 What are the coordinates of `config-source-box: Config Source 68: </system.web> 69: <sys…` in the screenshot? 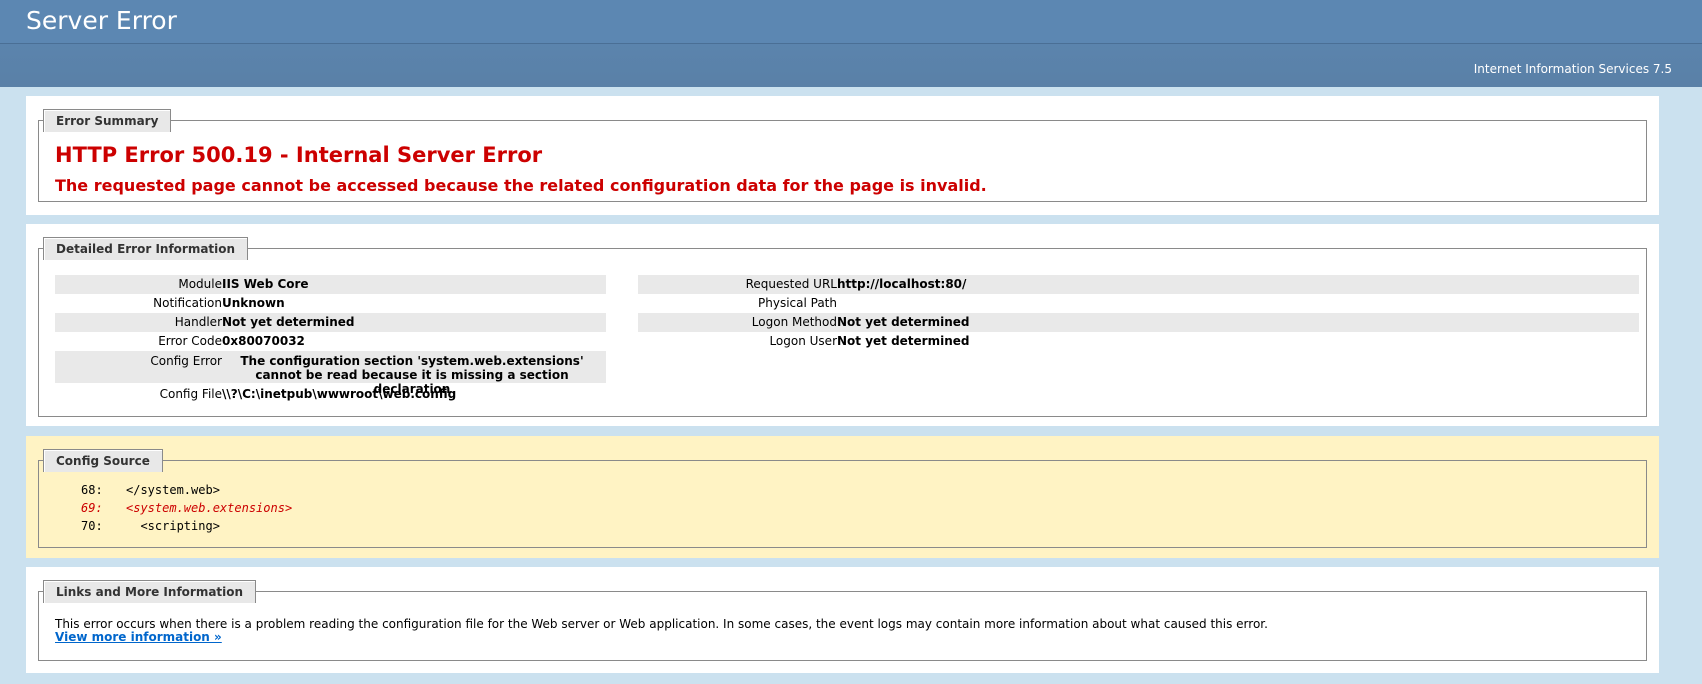 It's located at (842, 498).